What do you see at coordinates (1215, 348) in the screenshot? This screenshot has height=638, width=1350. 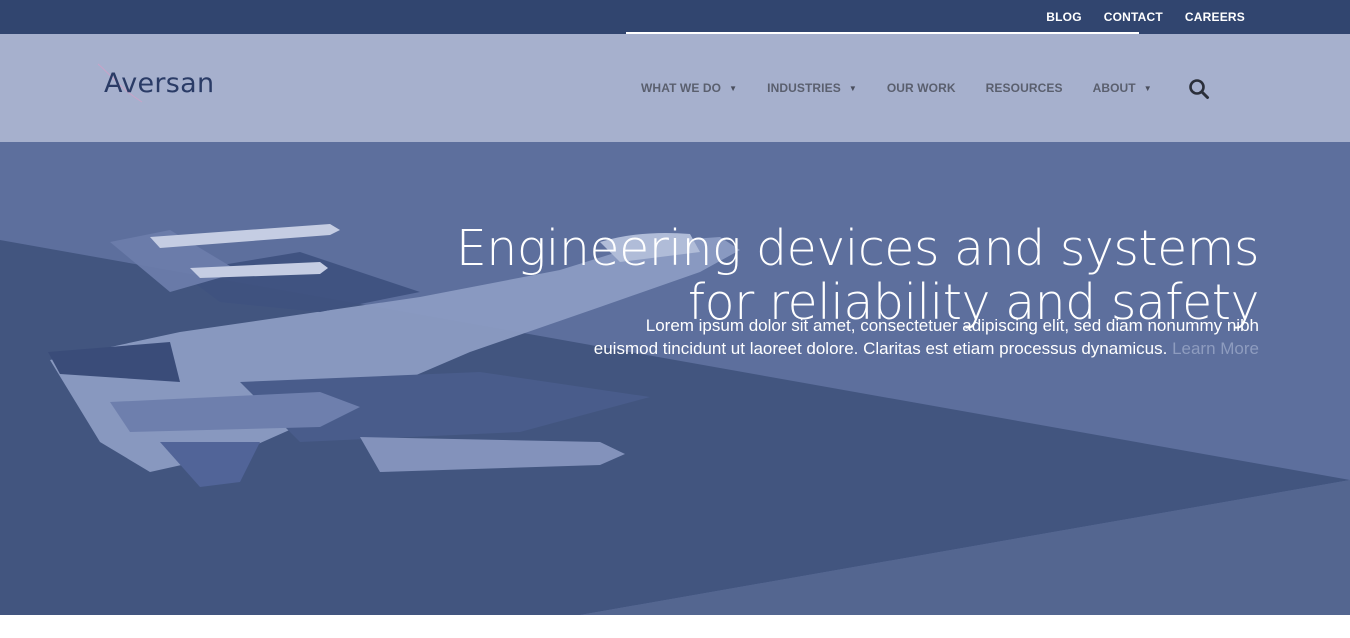 I see `learn-more-link: Learn More` at bounding box center [1215, 348].